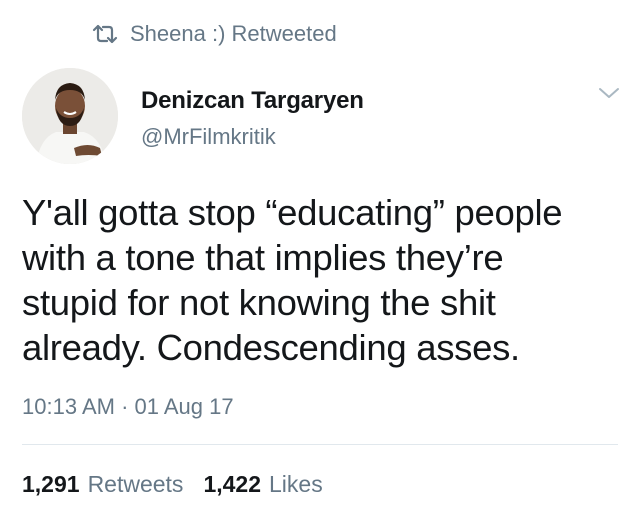  Describe the element at coordinates (252, 119) in the screenshot. I see `user-block: Denizcan Targaryen @MrFilmkritik` at that location.